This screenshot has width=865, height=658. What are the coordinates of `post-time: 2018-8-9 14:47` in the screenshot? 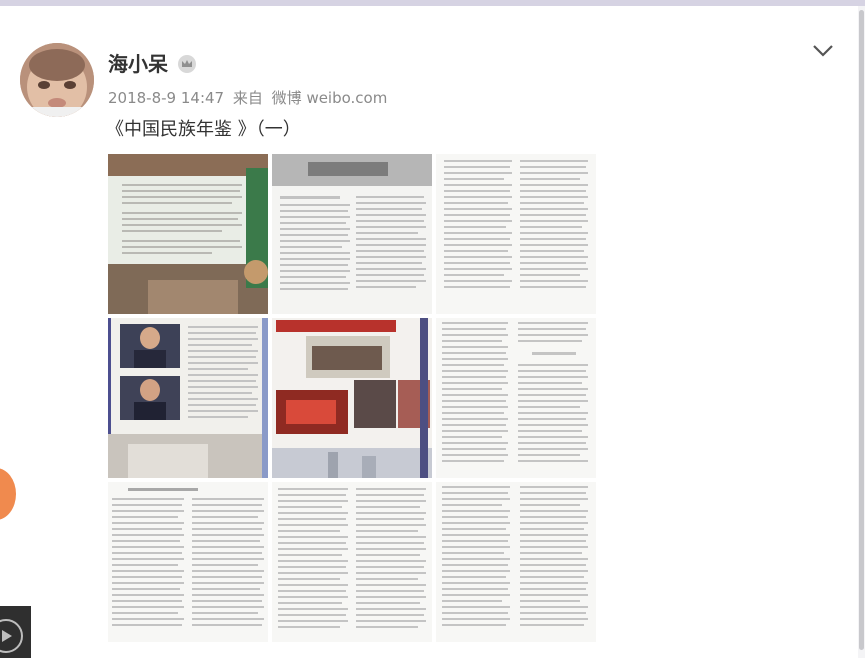 It's located at (166, 98).